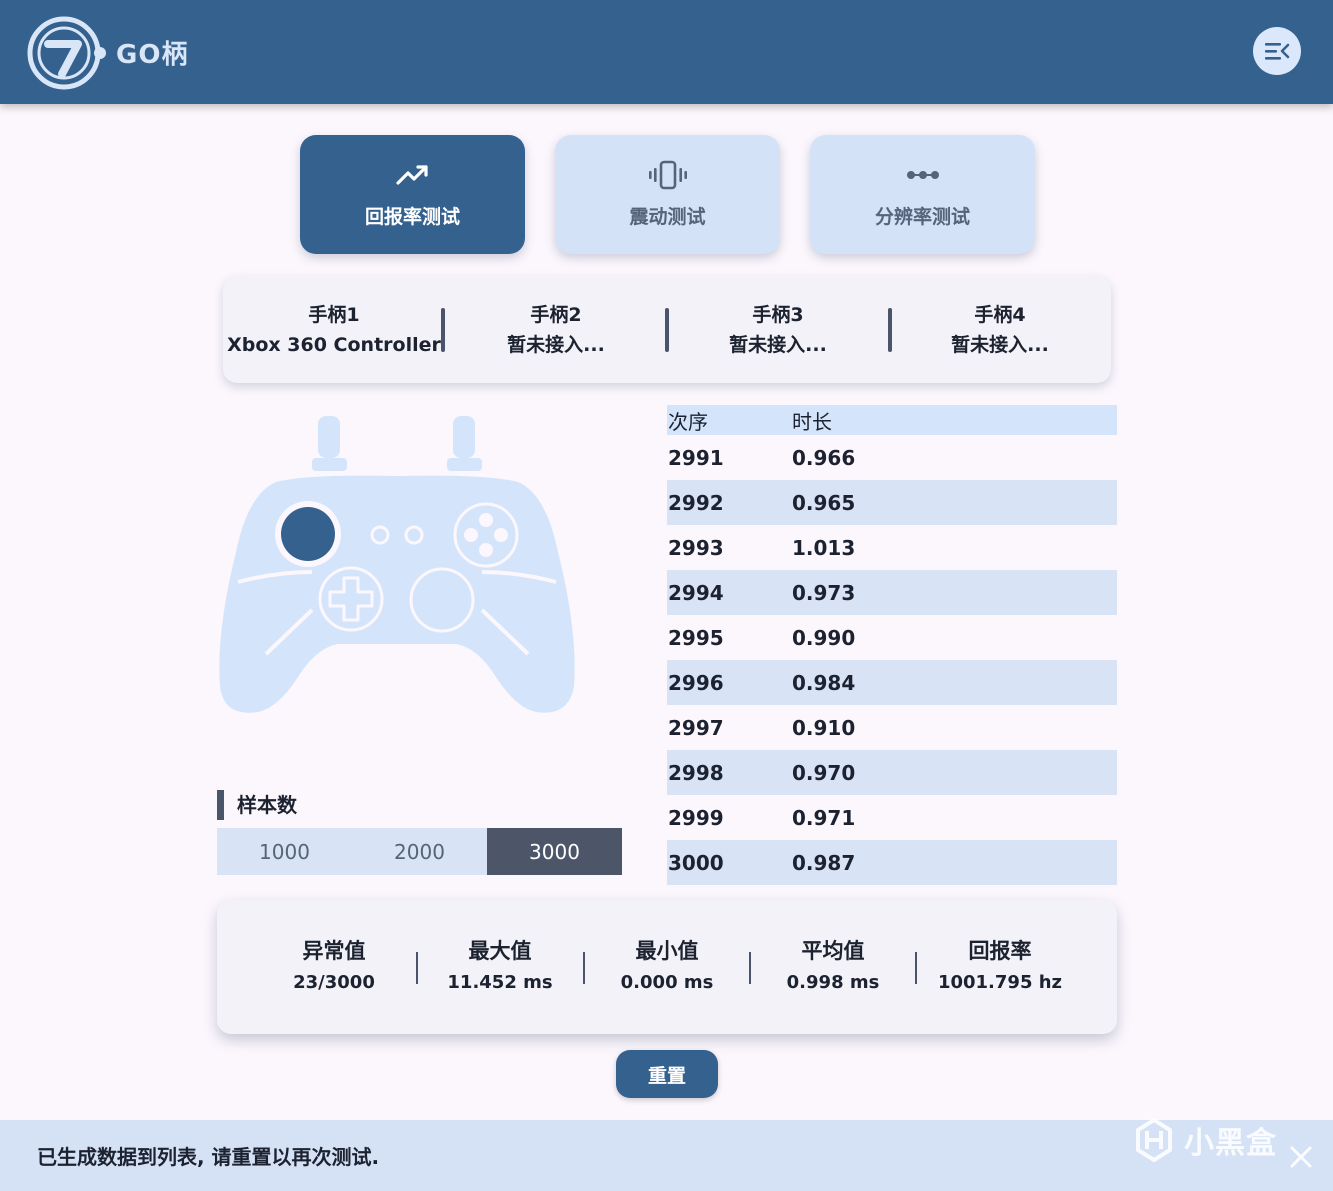  What do you see at coordinates (1000, 951) in the screenshot?
I see `stat-label: 回报率` at bounding box center [1000, 951].